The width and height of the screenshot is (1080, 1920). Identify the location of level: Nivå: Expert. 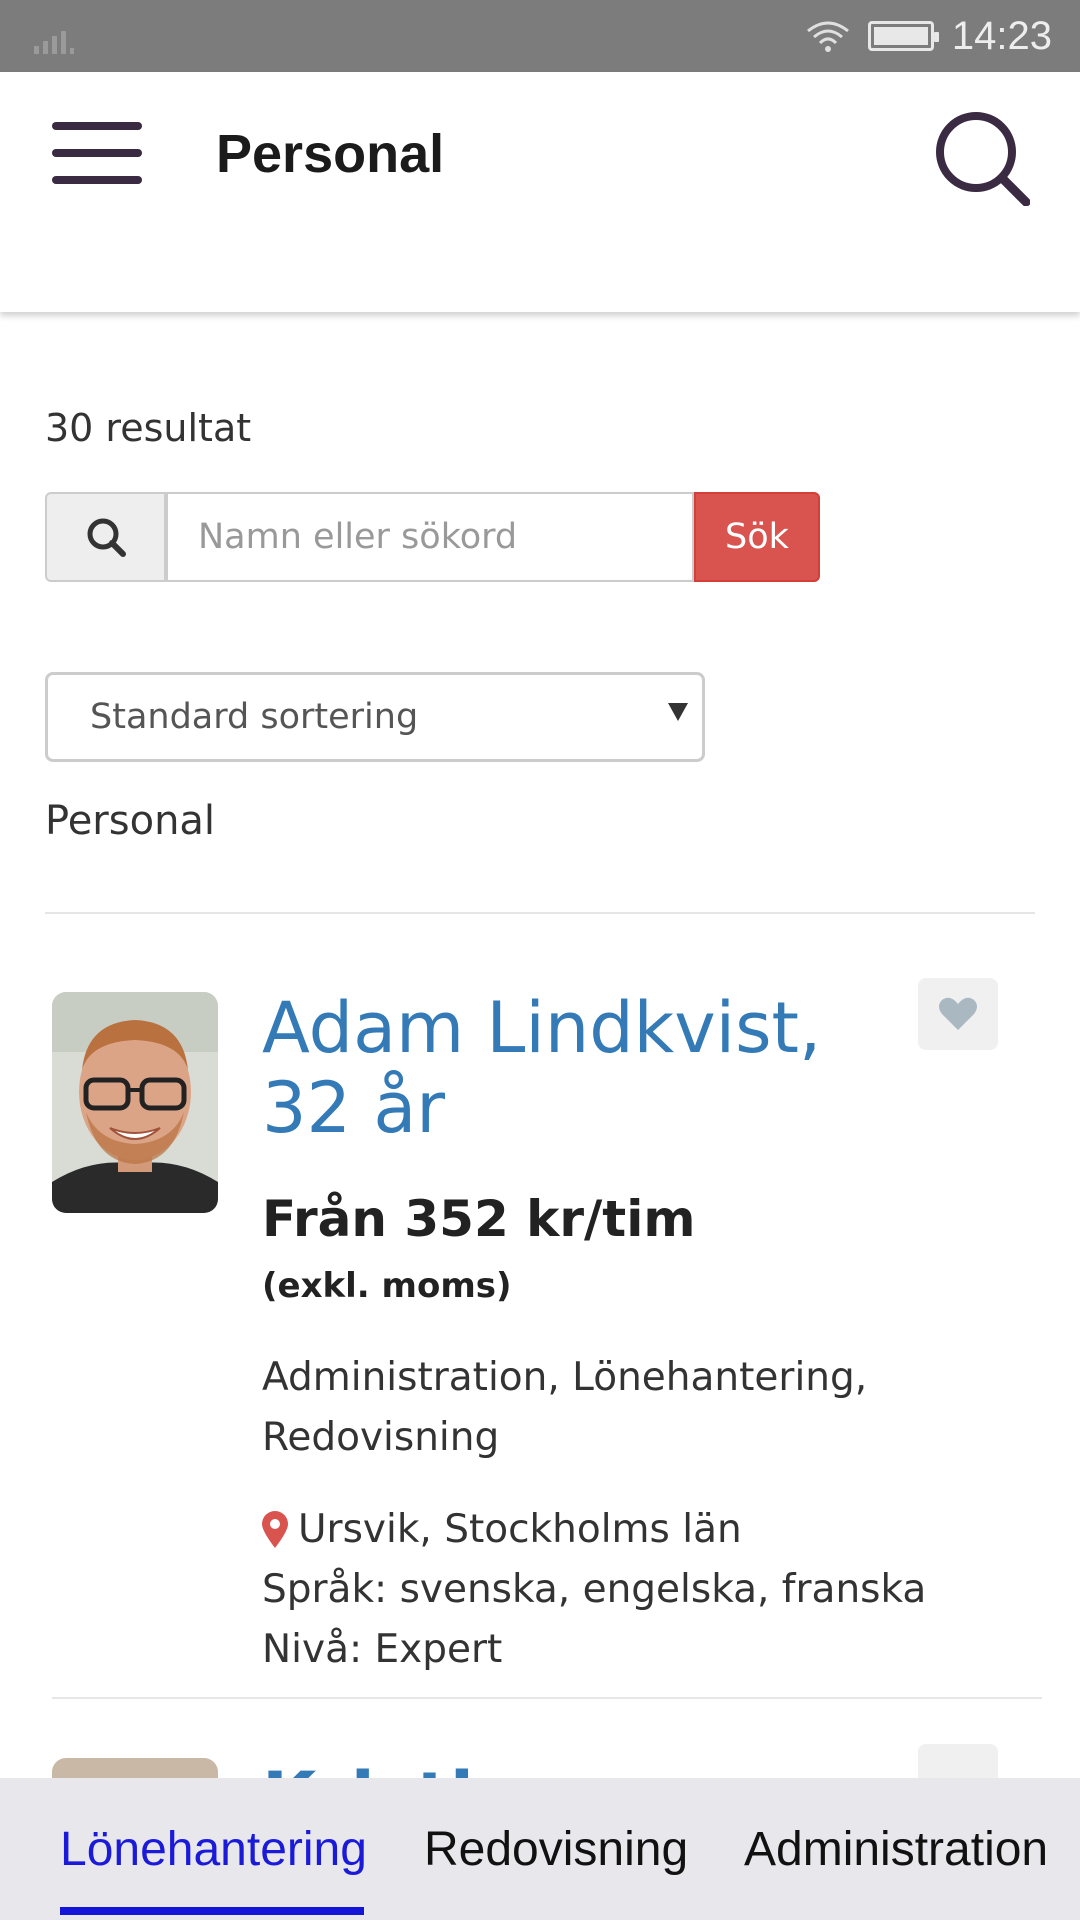
(382, 1649).